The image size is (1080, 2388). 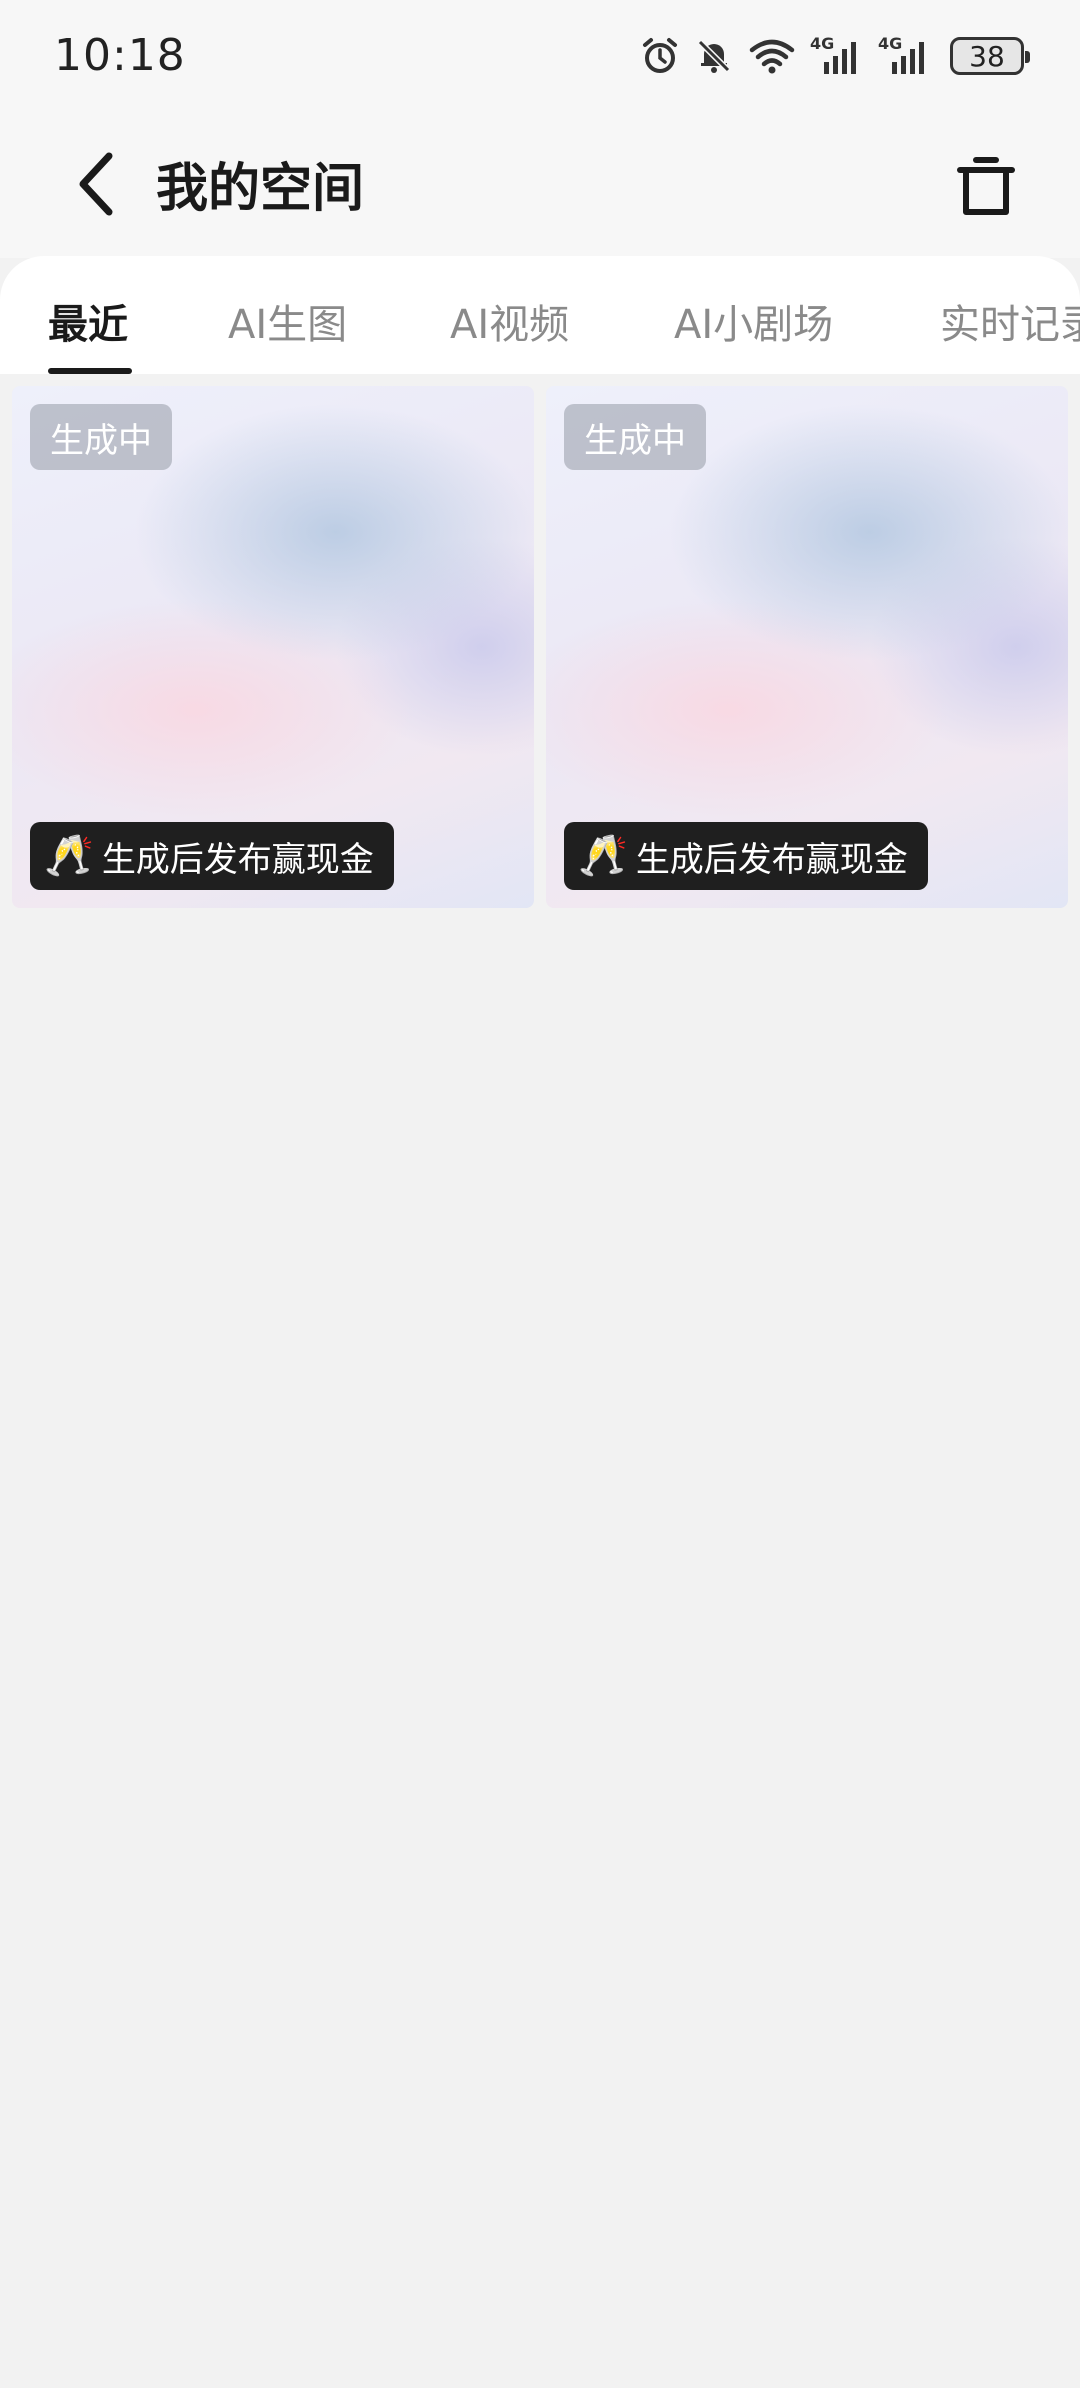 I want to click on tab-ai-theater: AI小剧场, so click(x=753, y=321).